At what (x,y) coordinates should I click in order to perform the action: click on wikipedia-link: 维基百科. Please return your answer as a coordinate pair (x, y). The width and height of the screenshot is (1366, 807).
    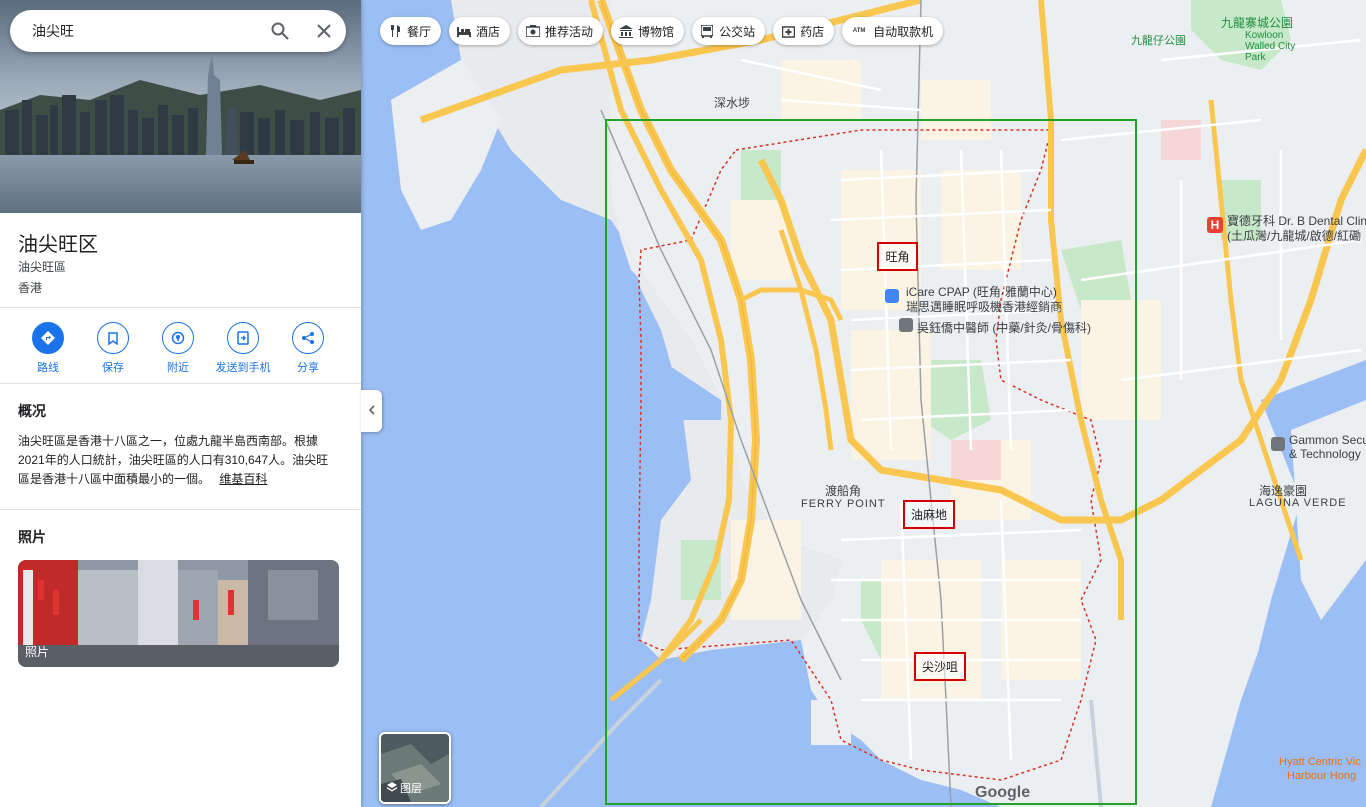
    Looking at the image, I should click on (243, 479).